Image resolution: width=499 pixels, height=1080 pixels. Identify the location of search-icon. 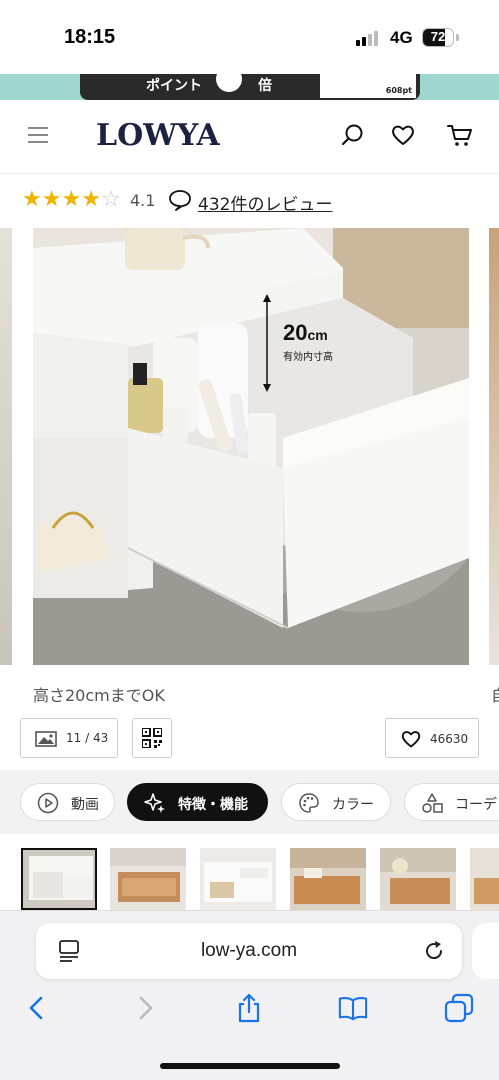
(353, 135).